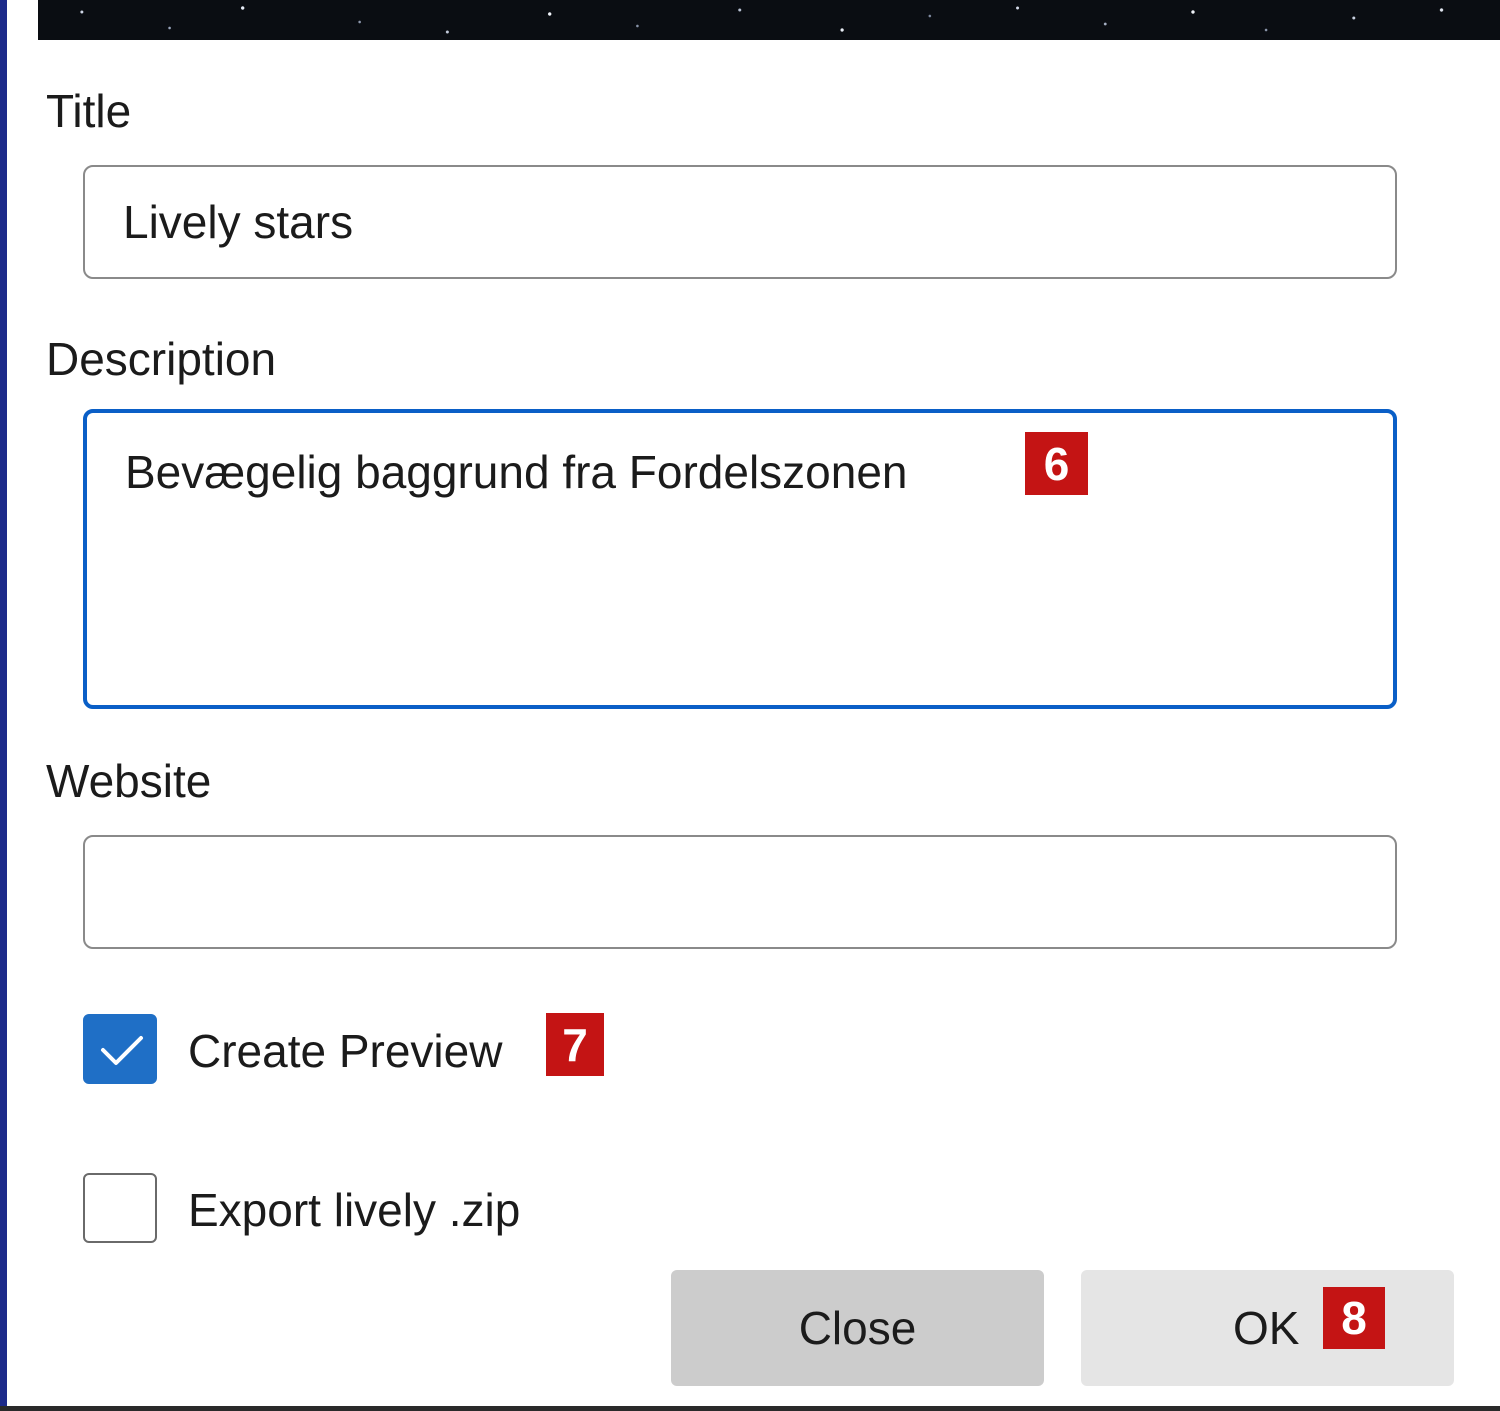 This screenshot has height=1411, width=1500. I want to click on create-preview-checkbox, so click(120, 1049).